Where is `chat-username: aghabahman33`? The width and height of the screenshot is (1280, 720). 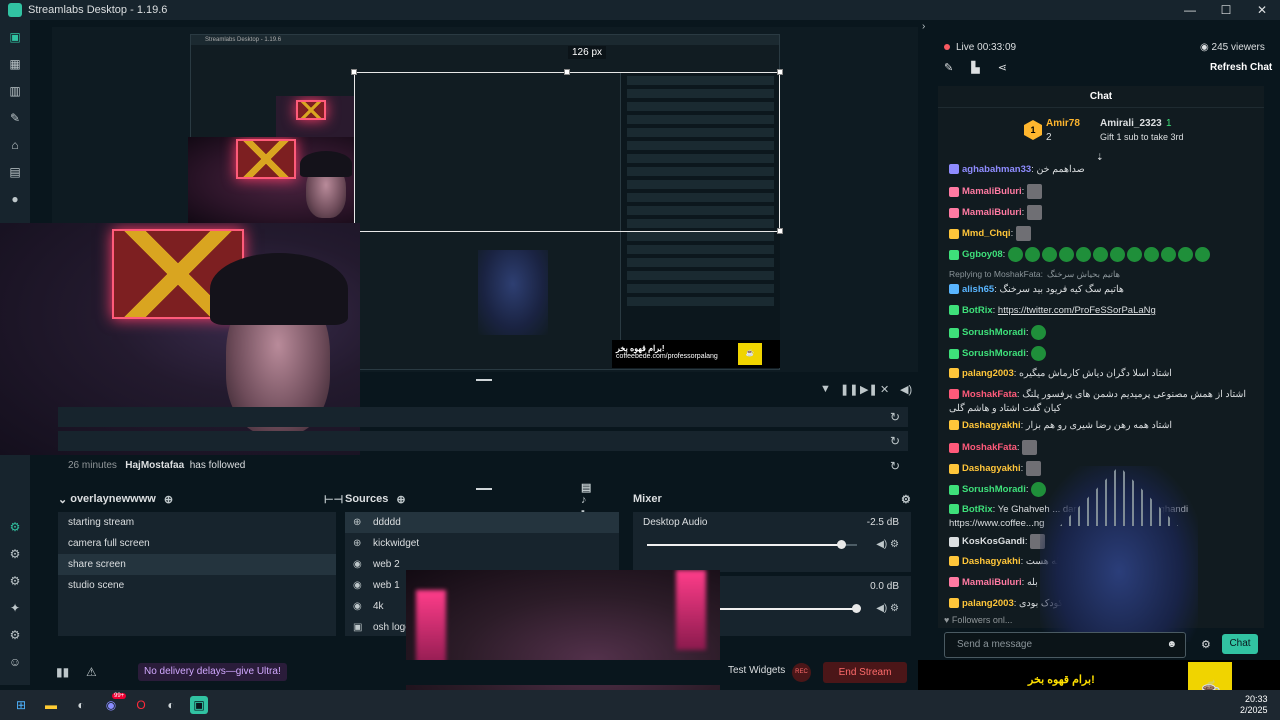 chat-username: aghabahman33 is located at coordinates (996, 169).